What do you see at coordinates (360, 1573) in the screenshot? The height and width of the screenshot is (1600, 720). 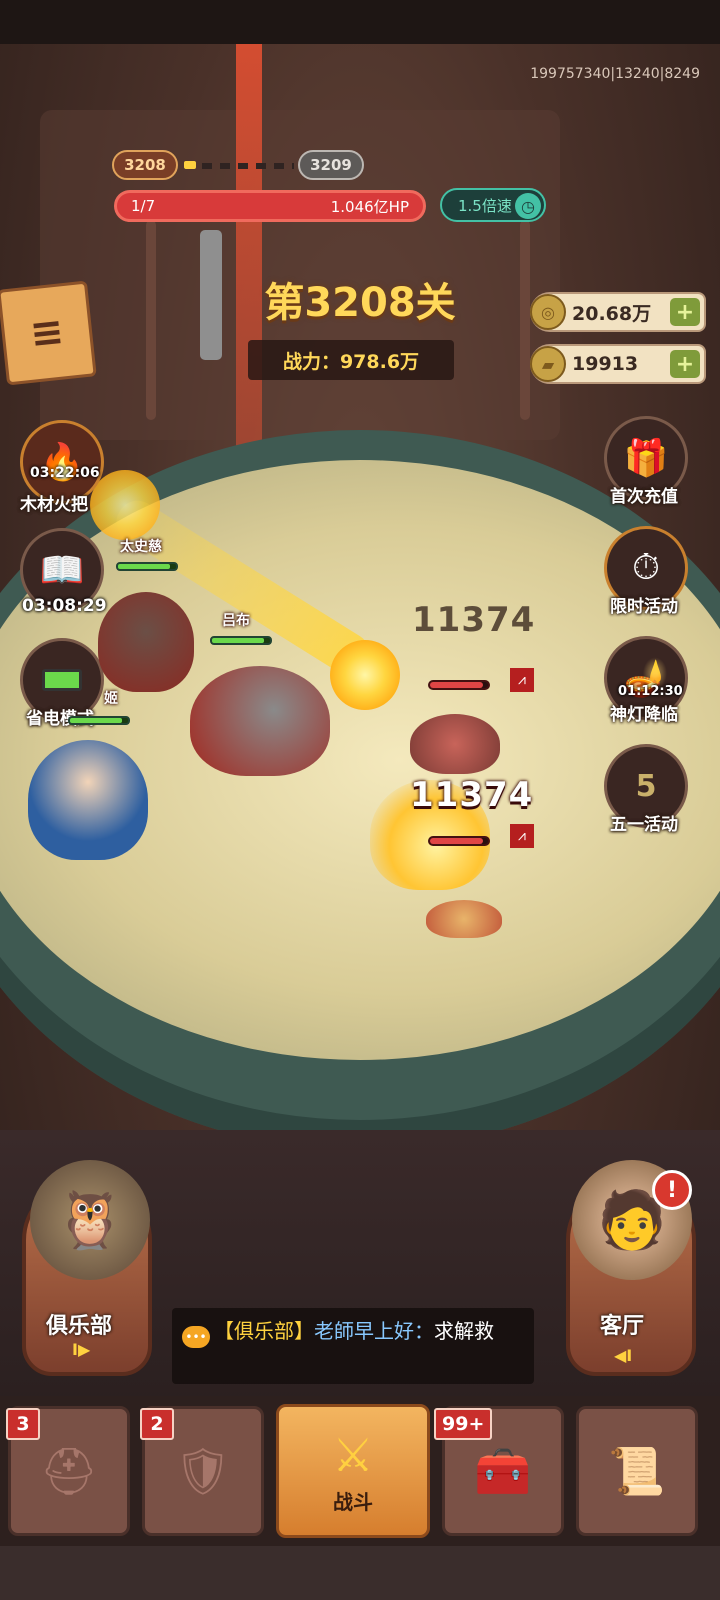 I see `navigation-bar` at bounding box center [360, 1573].